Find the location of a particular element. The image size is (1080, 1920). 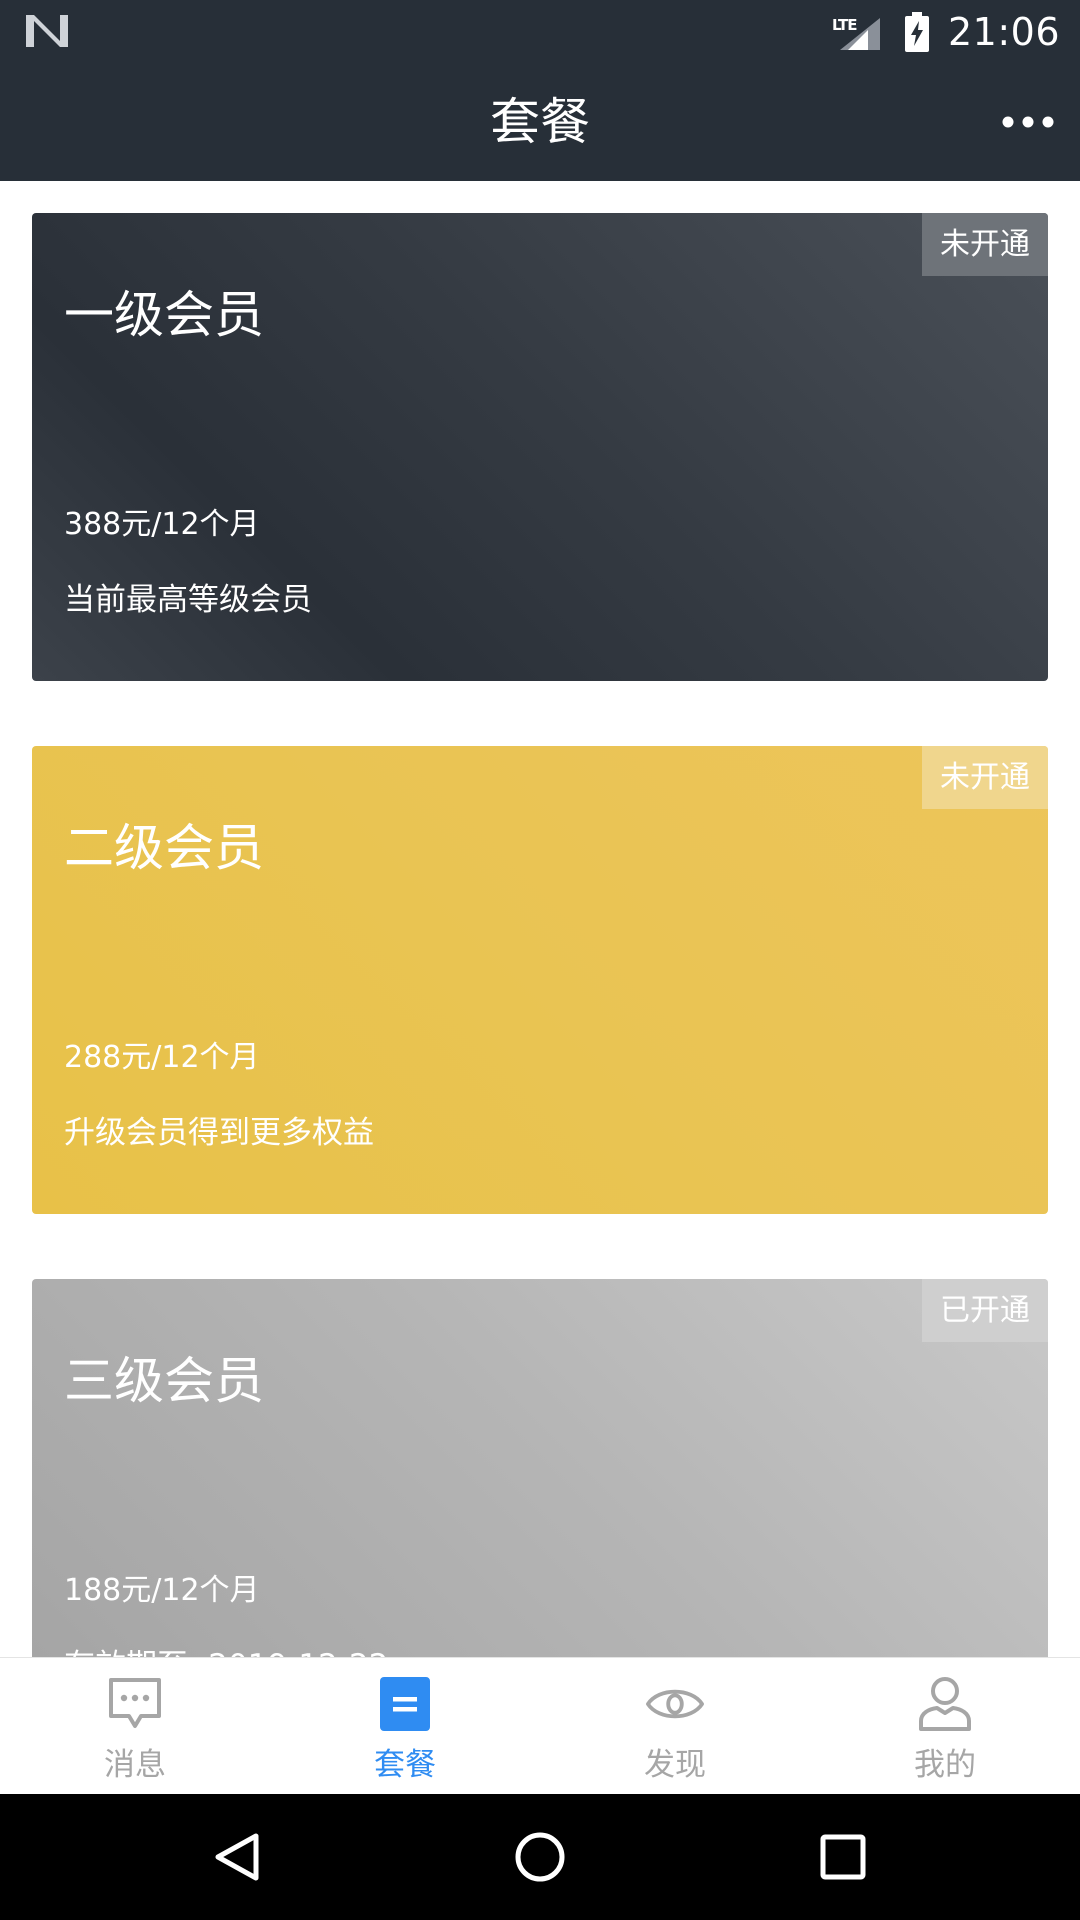

status-badge: 已开通 is located at coordinates (985, 1310).